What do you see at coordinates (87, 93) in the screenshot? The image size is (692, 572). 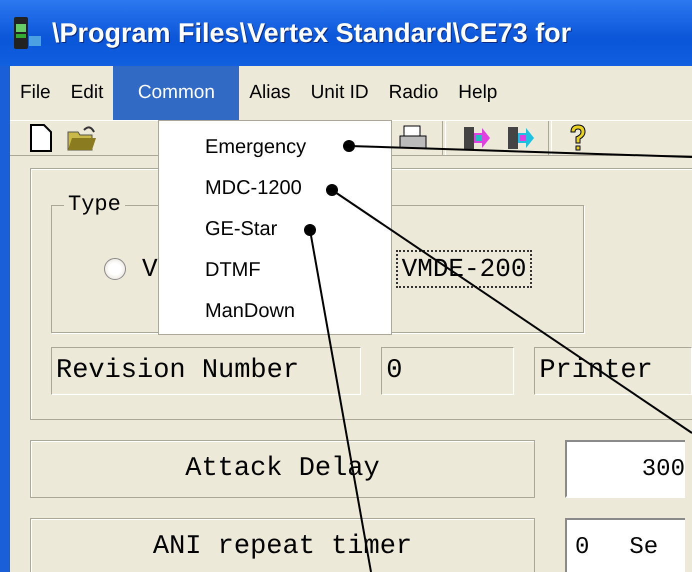 I see `menu-item: Edit` at bounding box center [87, 93].